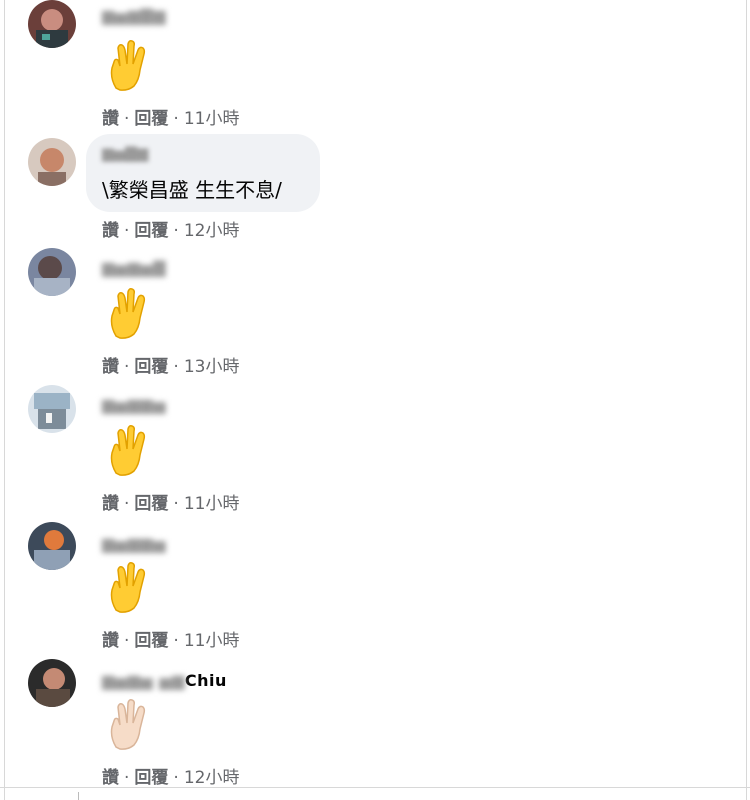 This screenshot has width=750, height=800. I want to click on blurred-name: ▆▅▆▅▇, so click(134, 267).